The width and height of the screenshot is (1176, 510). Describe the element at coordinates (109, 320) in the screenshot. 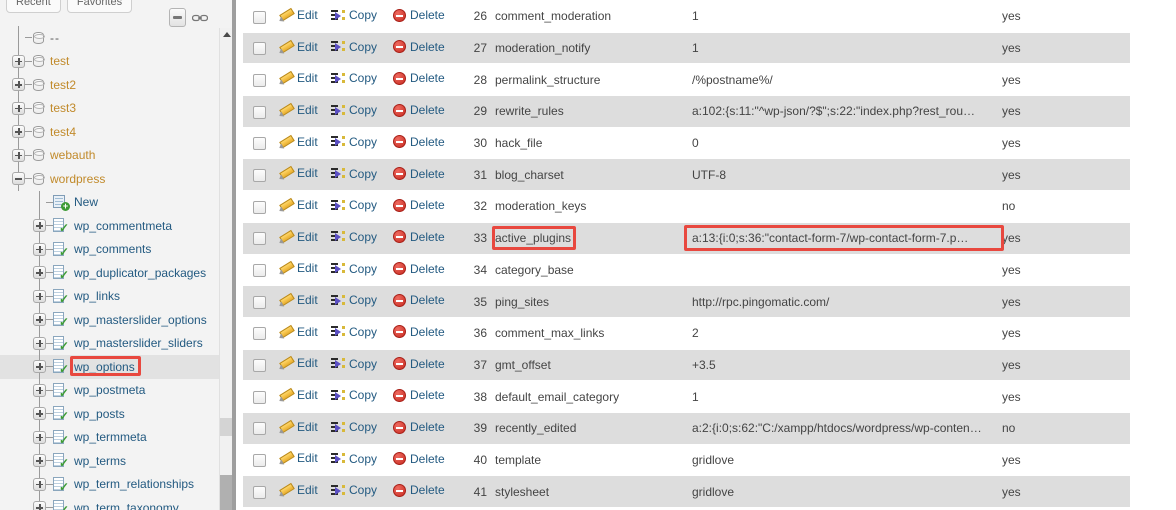

I see `tree-item-wp-masterslider-options: ✓ wp_masterslider_options` at that location.